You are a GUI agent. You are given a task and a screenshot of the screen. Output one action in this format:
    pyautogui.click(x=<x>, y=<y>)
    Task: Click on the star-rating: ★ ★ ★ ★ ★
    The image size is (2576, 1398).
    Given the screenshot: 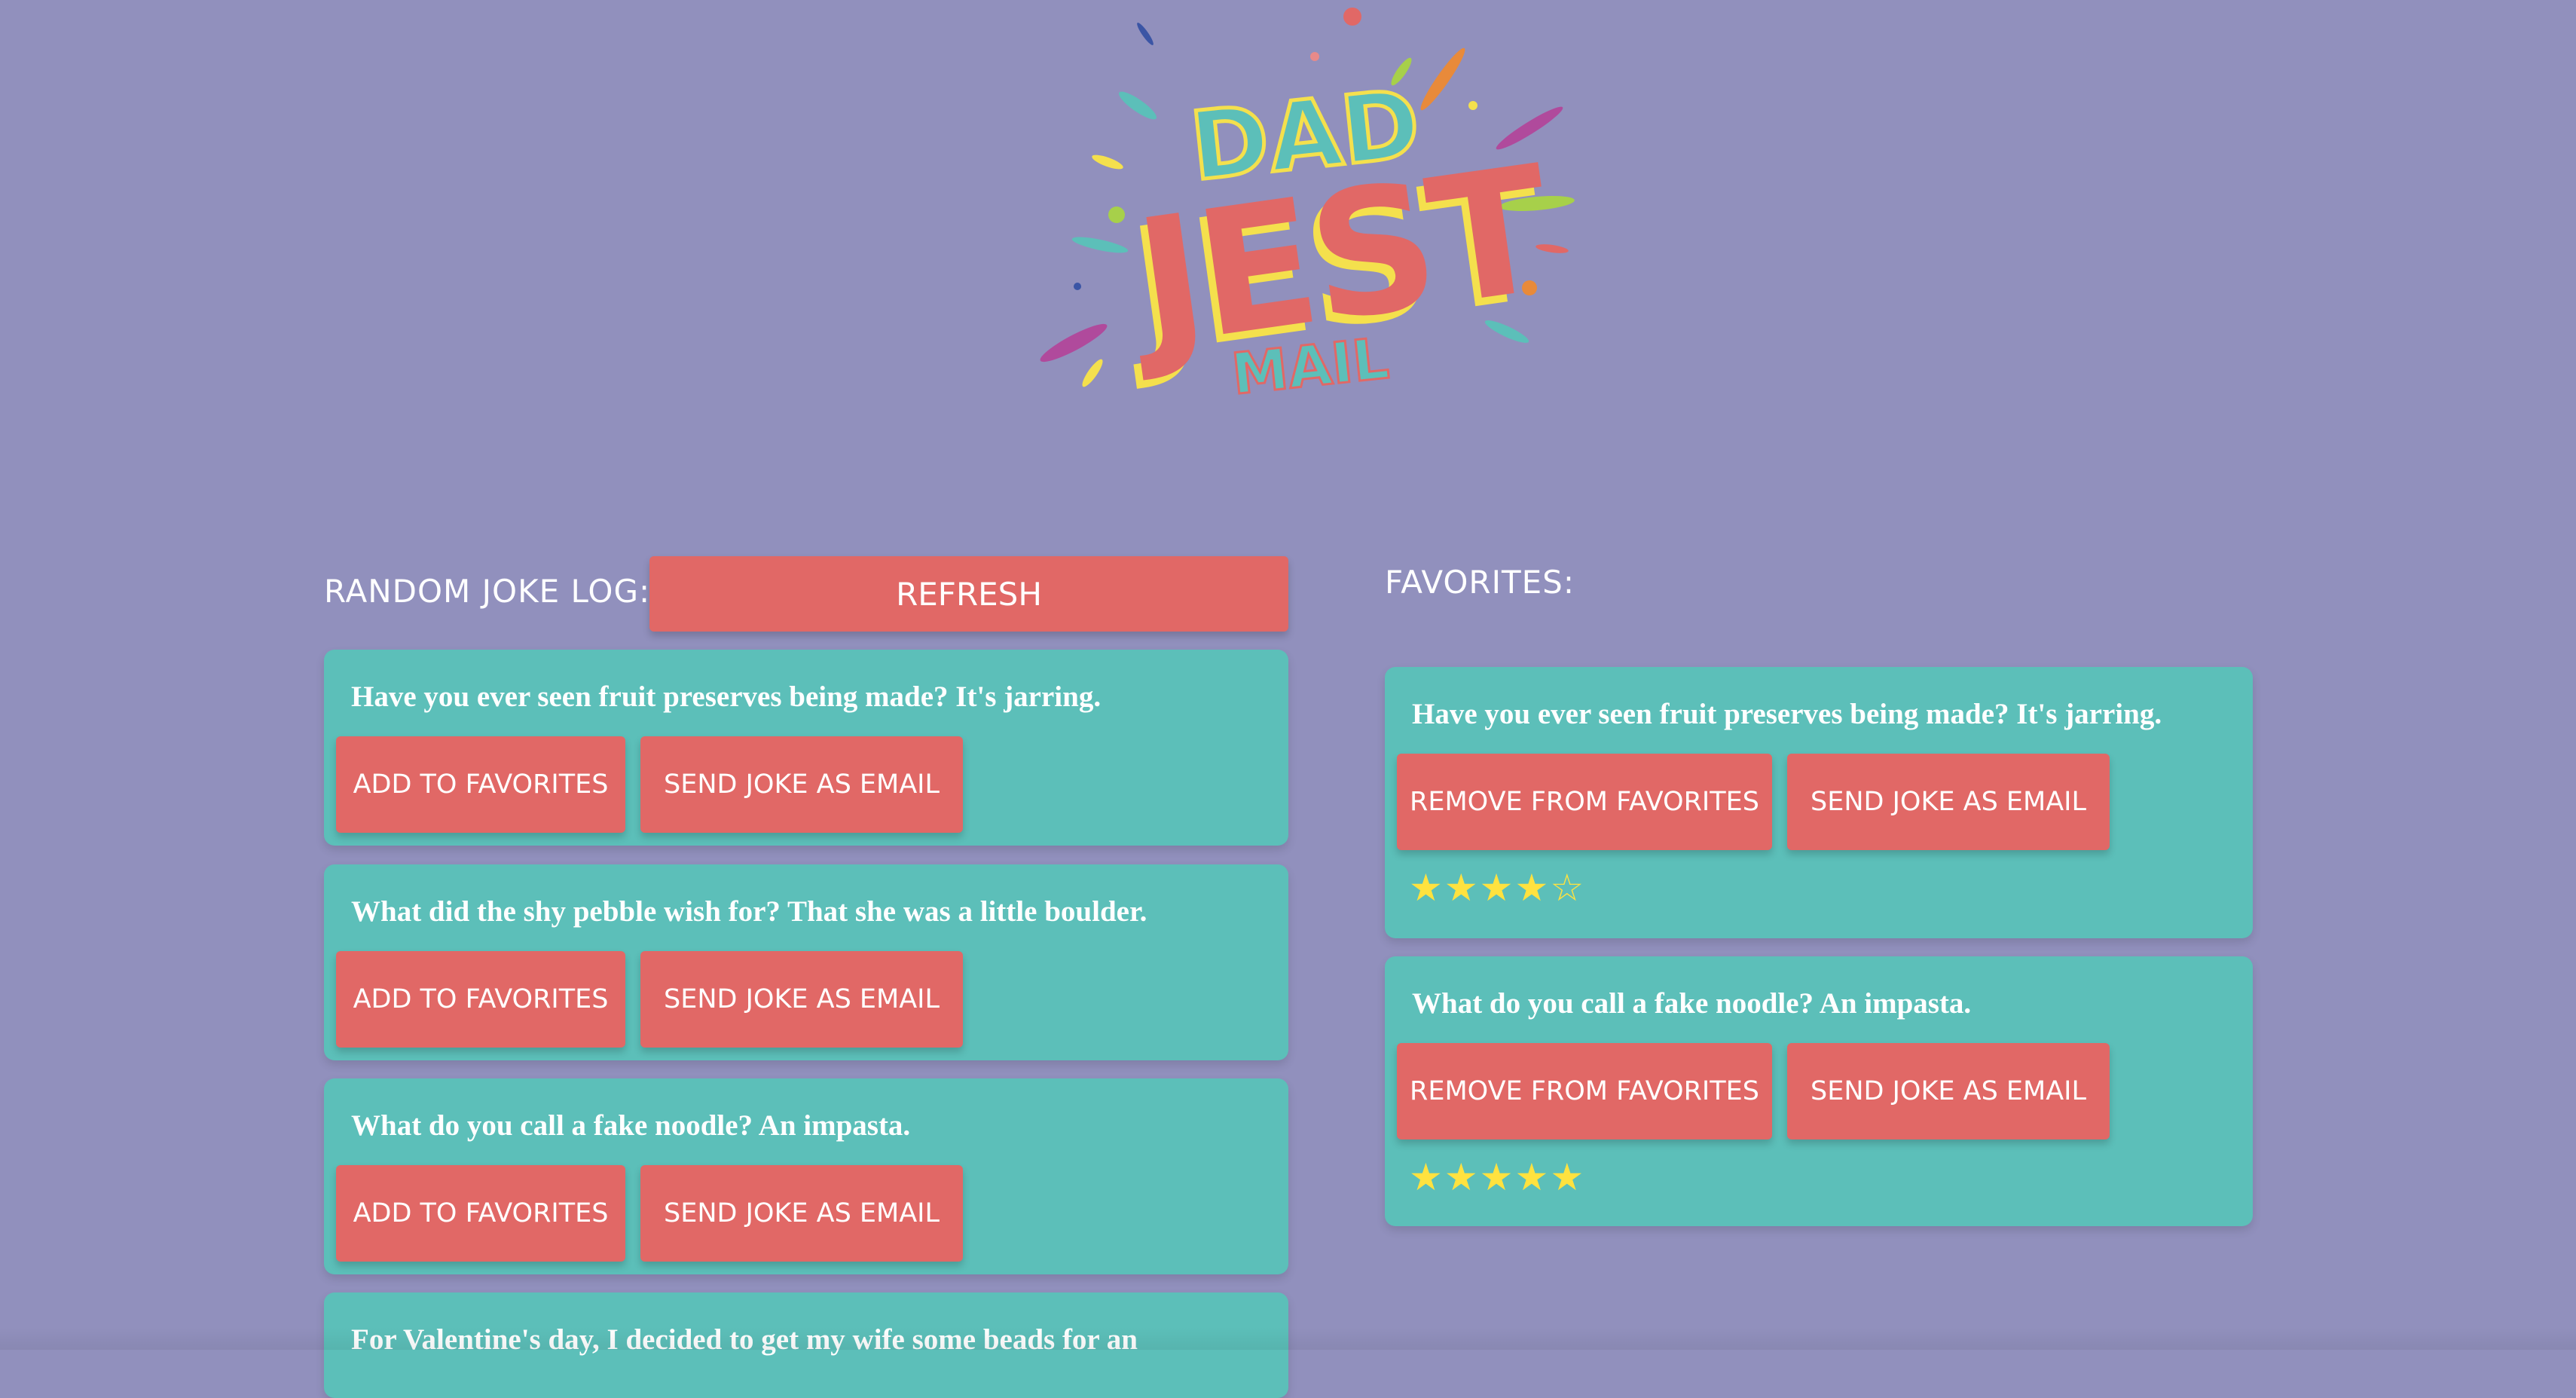 What is the action you would take?
    pyautogui.click(x=1496, y=1177)
    